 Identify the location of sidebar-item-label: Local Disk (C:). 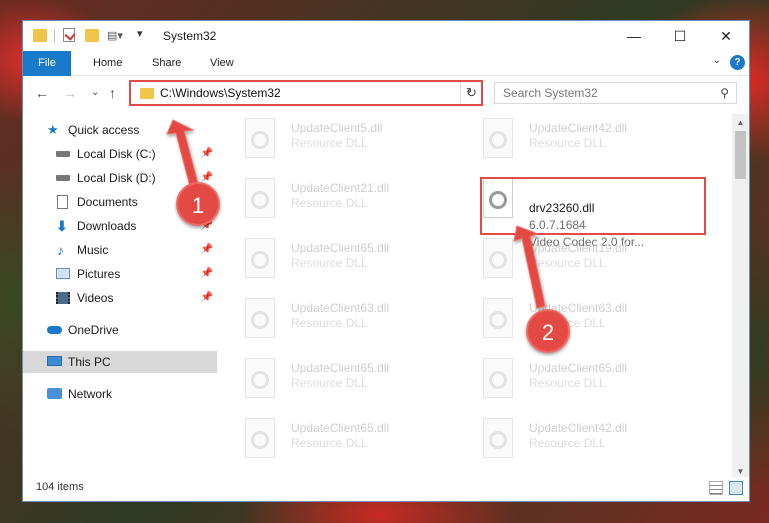
(116, 154).